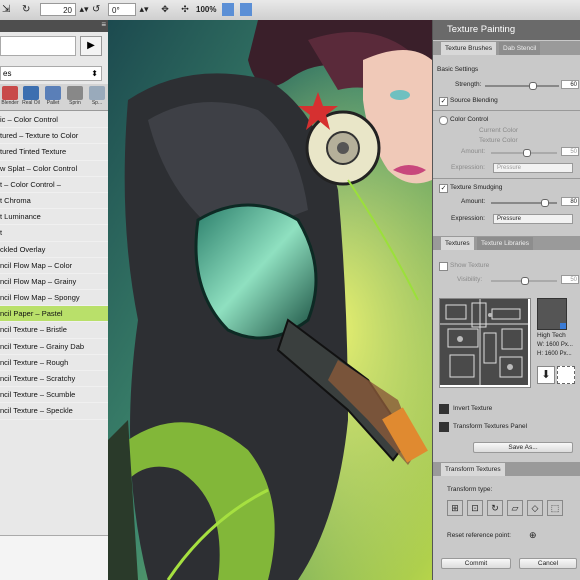 This screenshot has height=580, width=580. What do you see at coordinates (479, 535) in the screenshot?
I see `reset-reference-point-label: Reset reference point:` at bounding box center [479, 535].